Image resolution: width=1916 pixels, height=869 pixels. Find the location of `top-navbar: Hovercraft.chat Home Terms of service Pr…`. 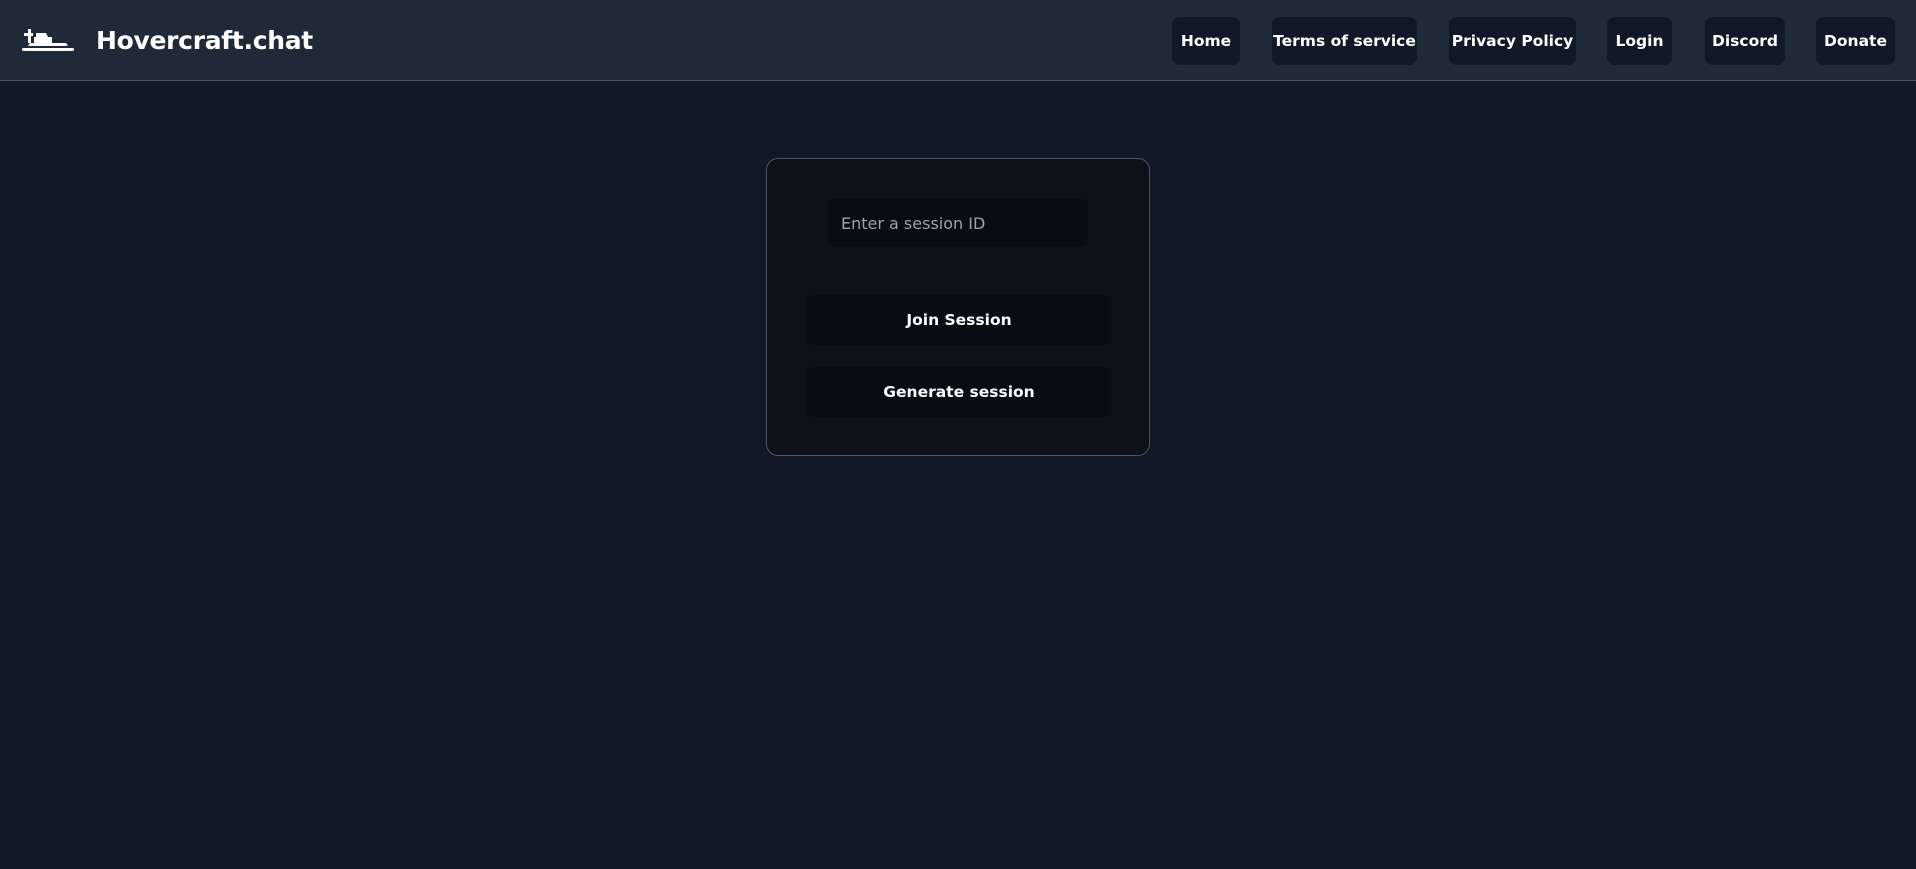

top-navbar: Hovercraft.chat Home Terms of service Pr… is located at coordinates (958, 40).